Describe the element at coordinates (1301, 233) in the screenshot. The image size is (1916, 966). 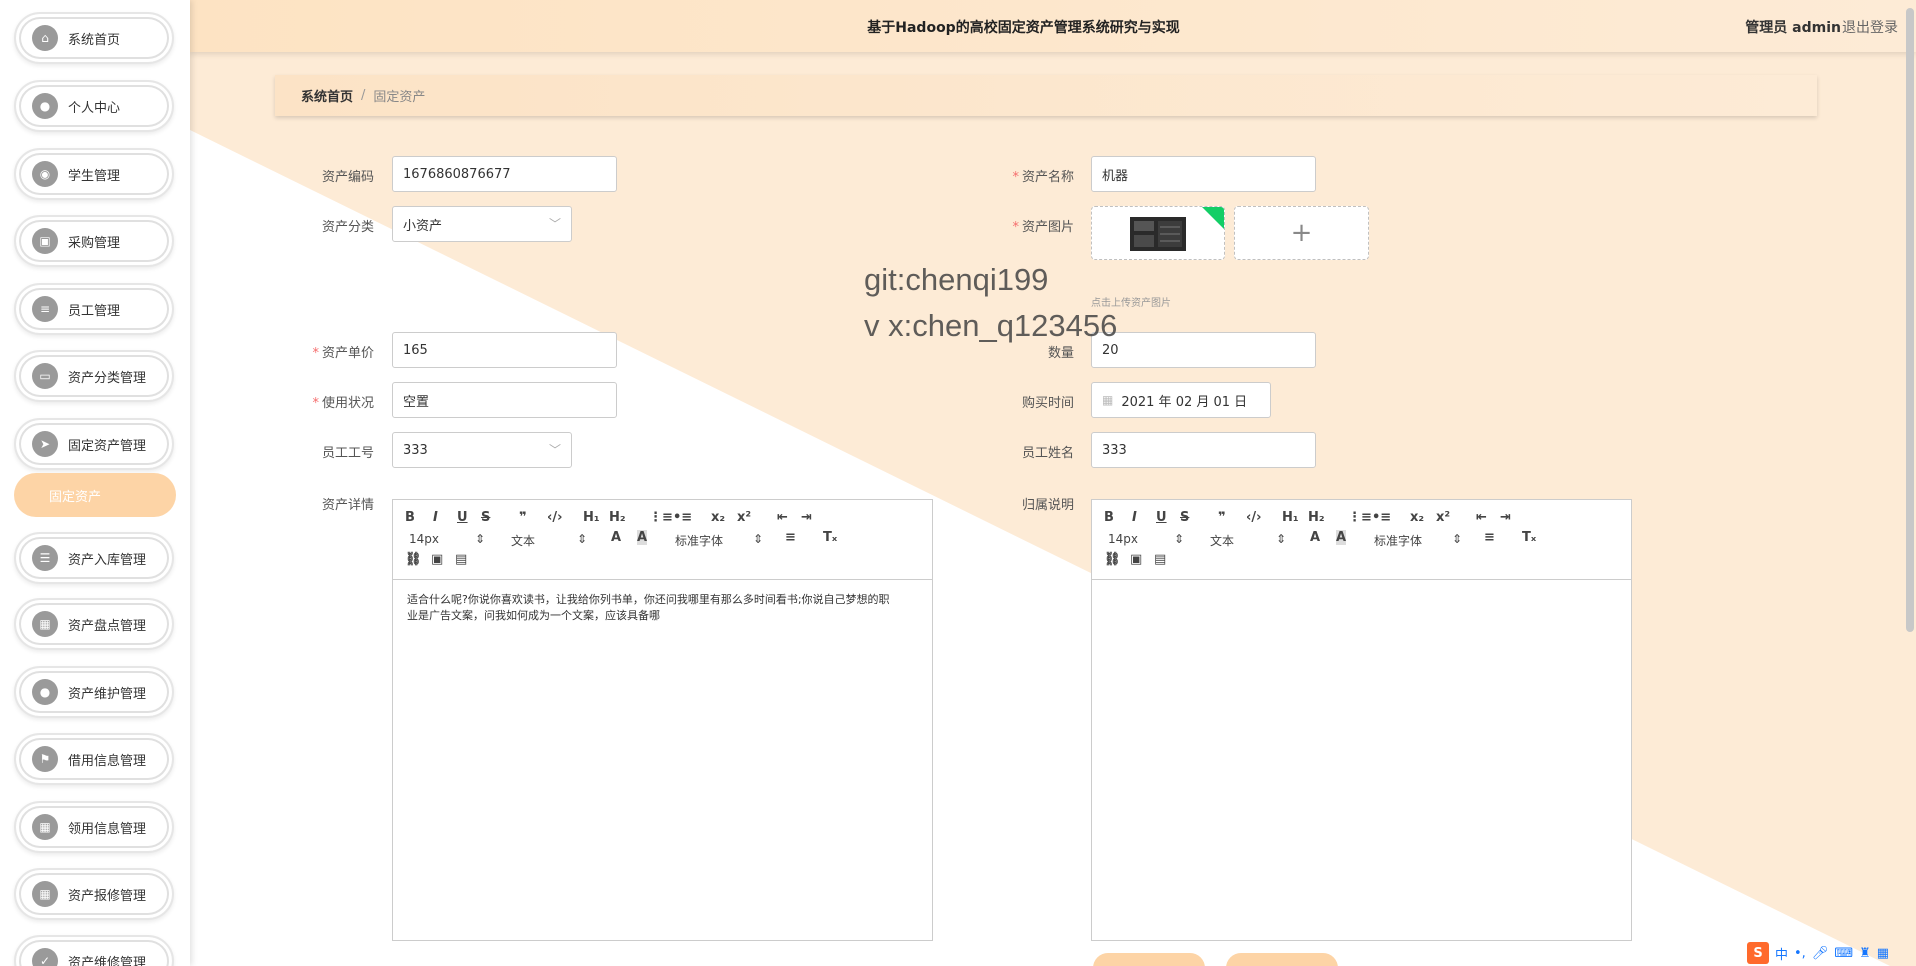
I see `image-upload-button: +` at that location.